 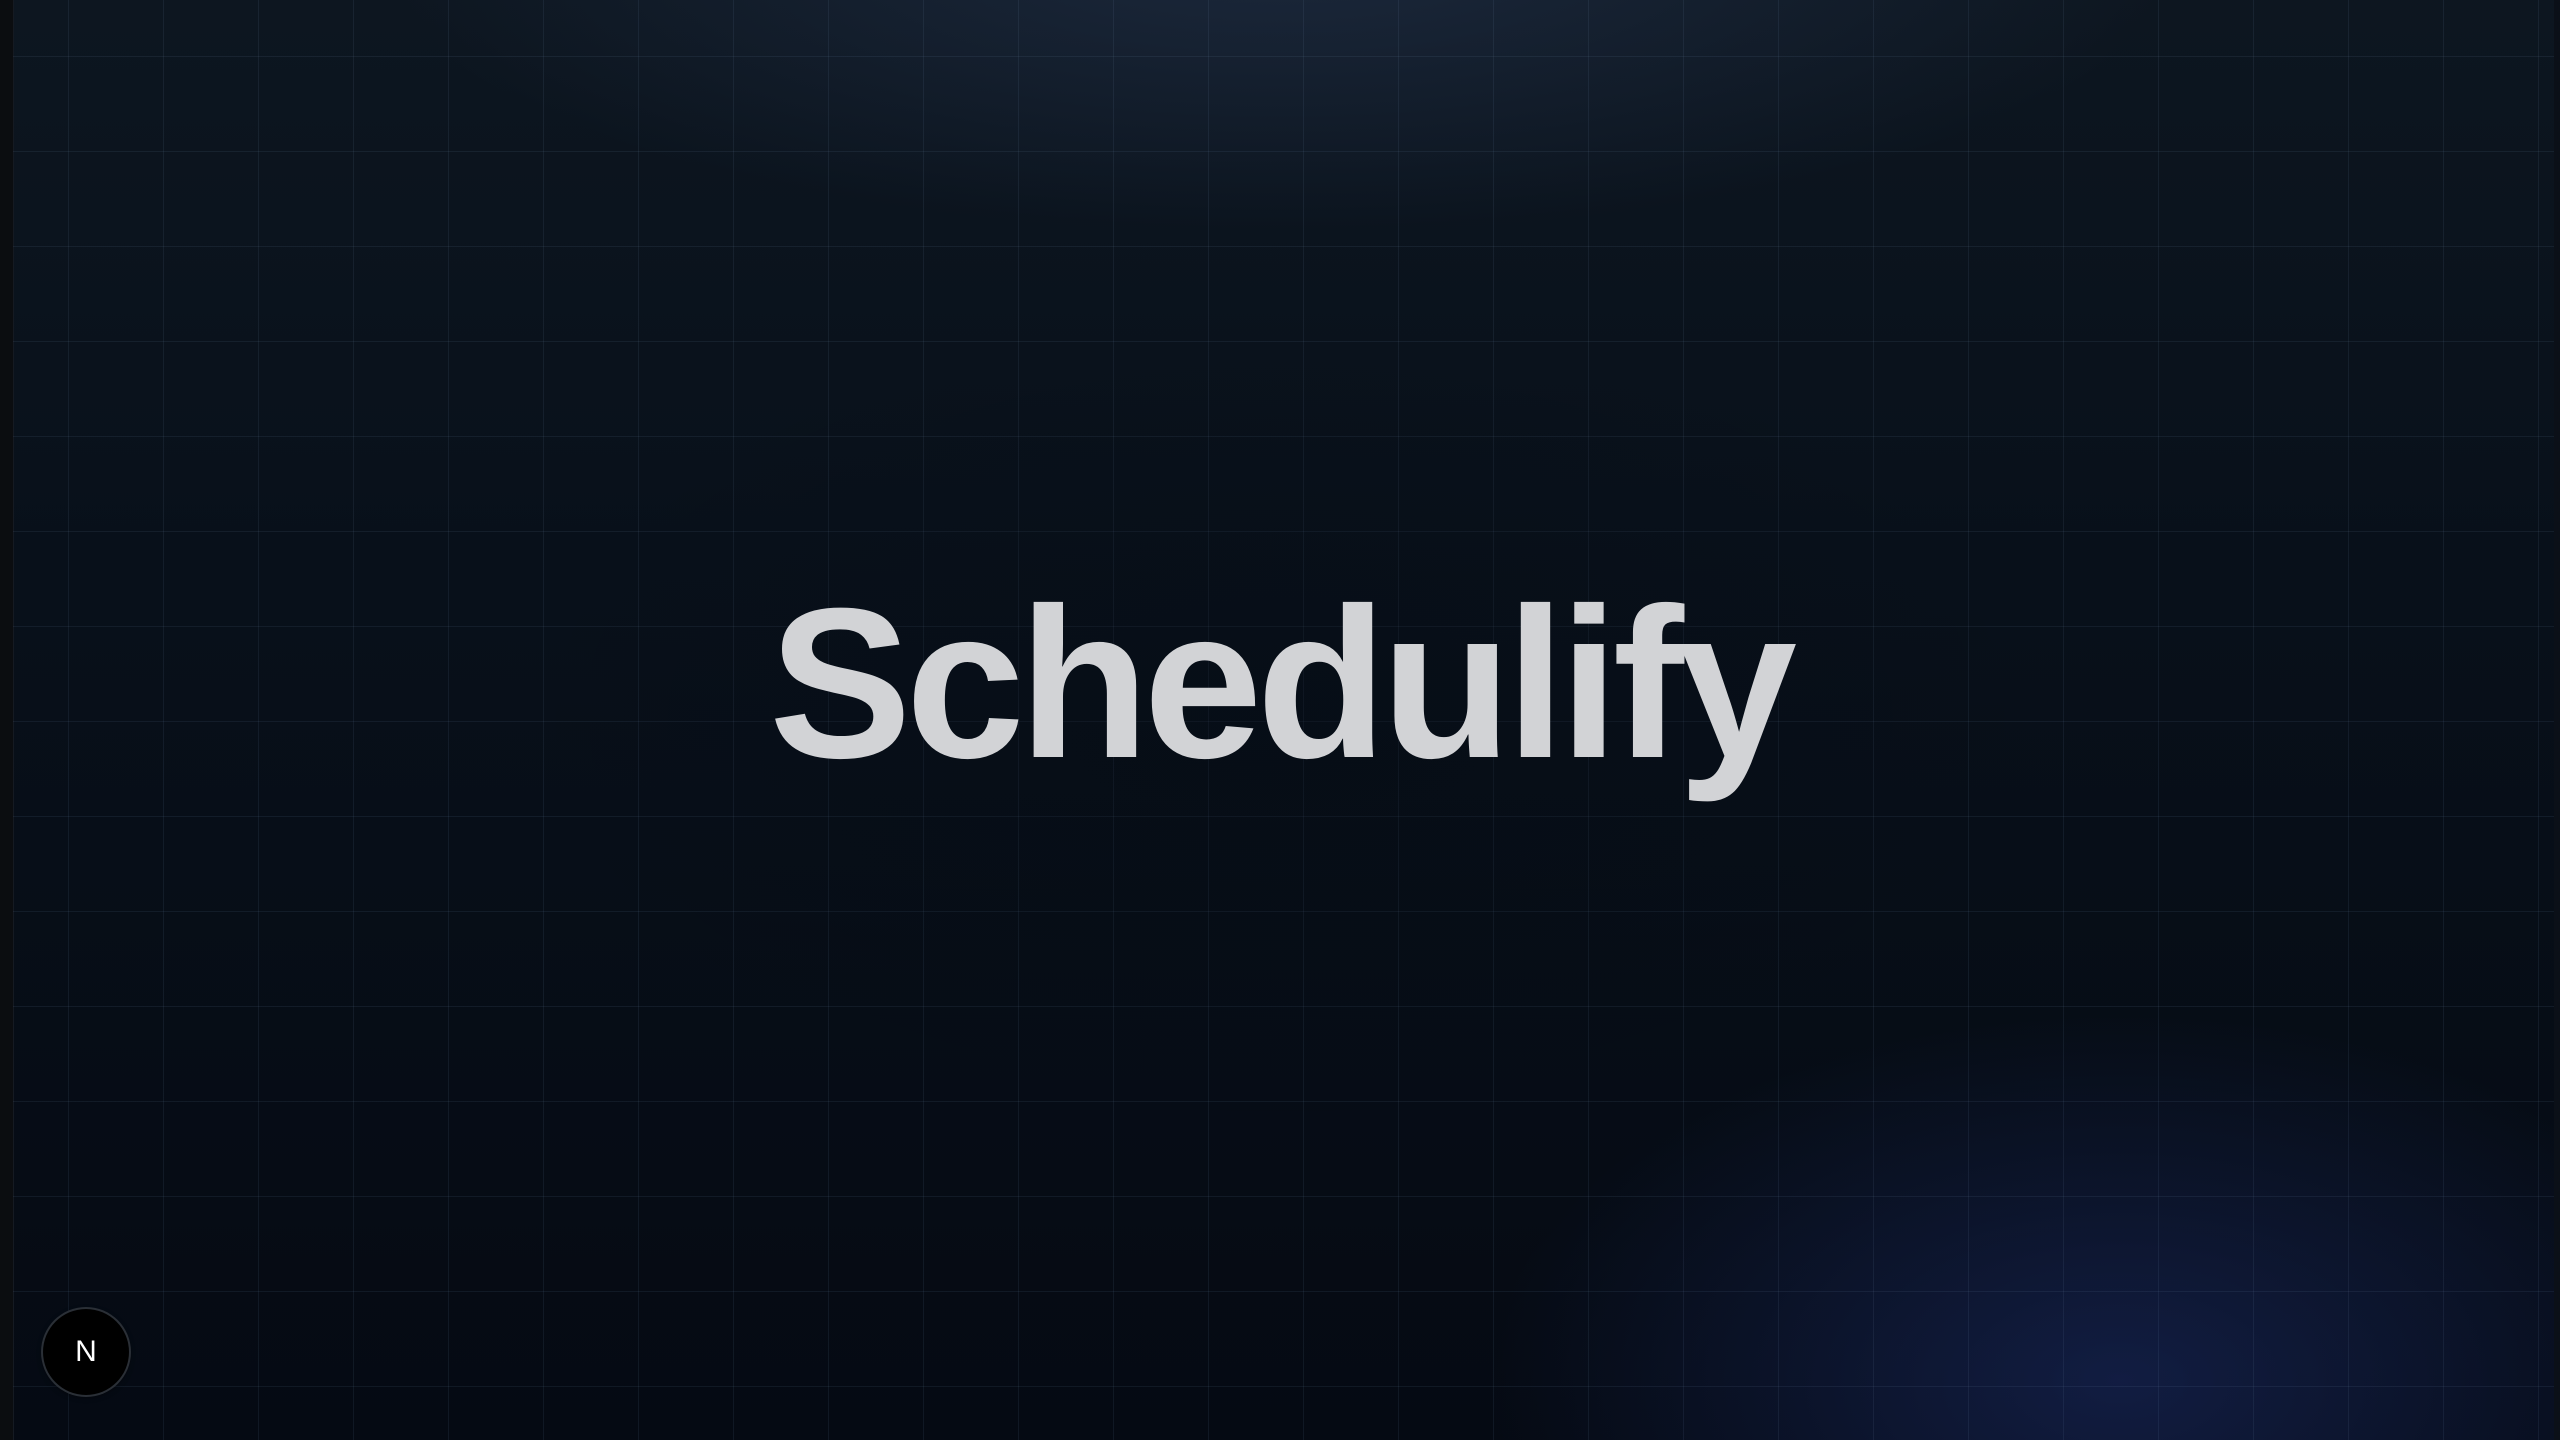 I want to click on nextjs-logo-icon: N, so click(x=86, y=1351).